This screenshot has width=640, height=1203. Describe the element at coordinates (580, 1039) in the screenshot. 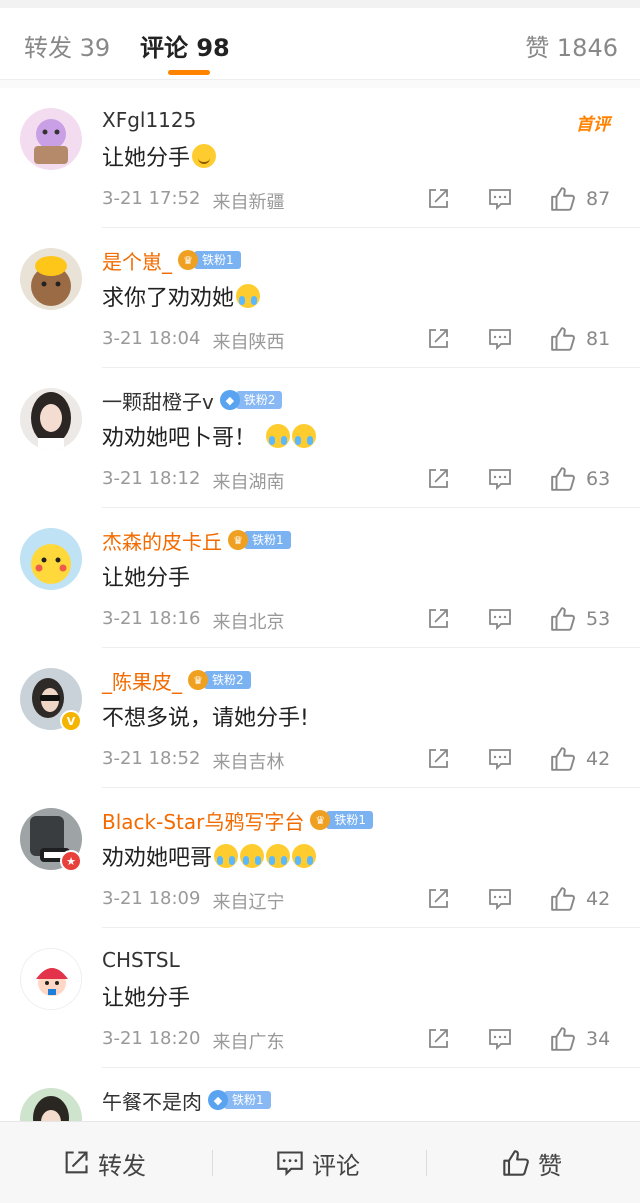

I see `like-button: 34` at that location.